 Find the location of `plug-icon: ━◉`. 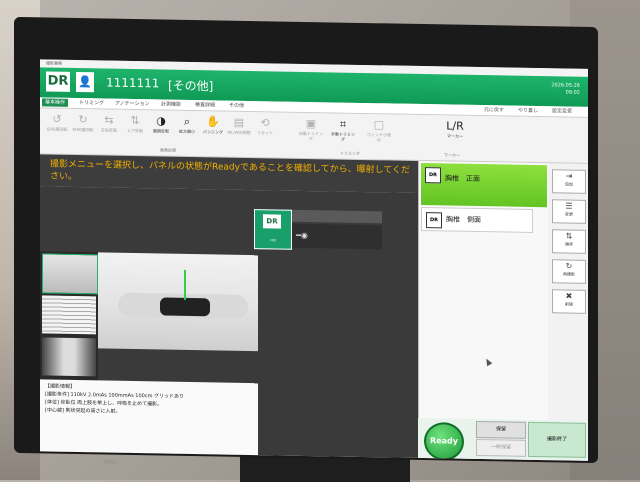

plug-icon: ━◉ is located at coordinates (302, 235).